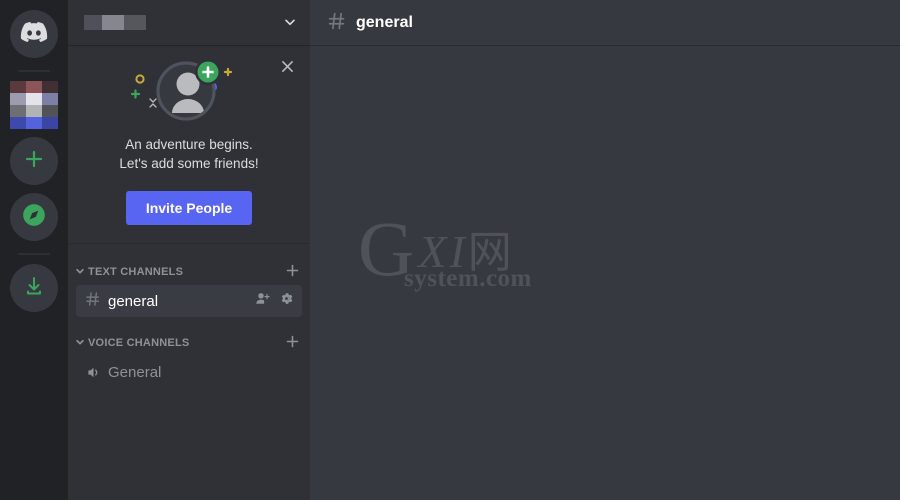 The height and width of the screenshot is (500, 900). Describe the element at coordinates (292, 272) in the screenshot. I see `create-text-channel-button` at that location.